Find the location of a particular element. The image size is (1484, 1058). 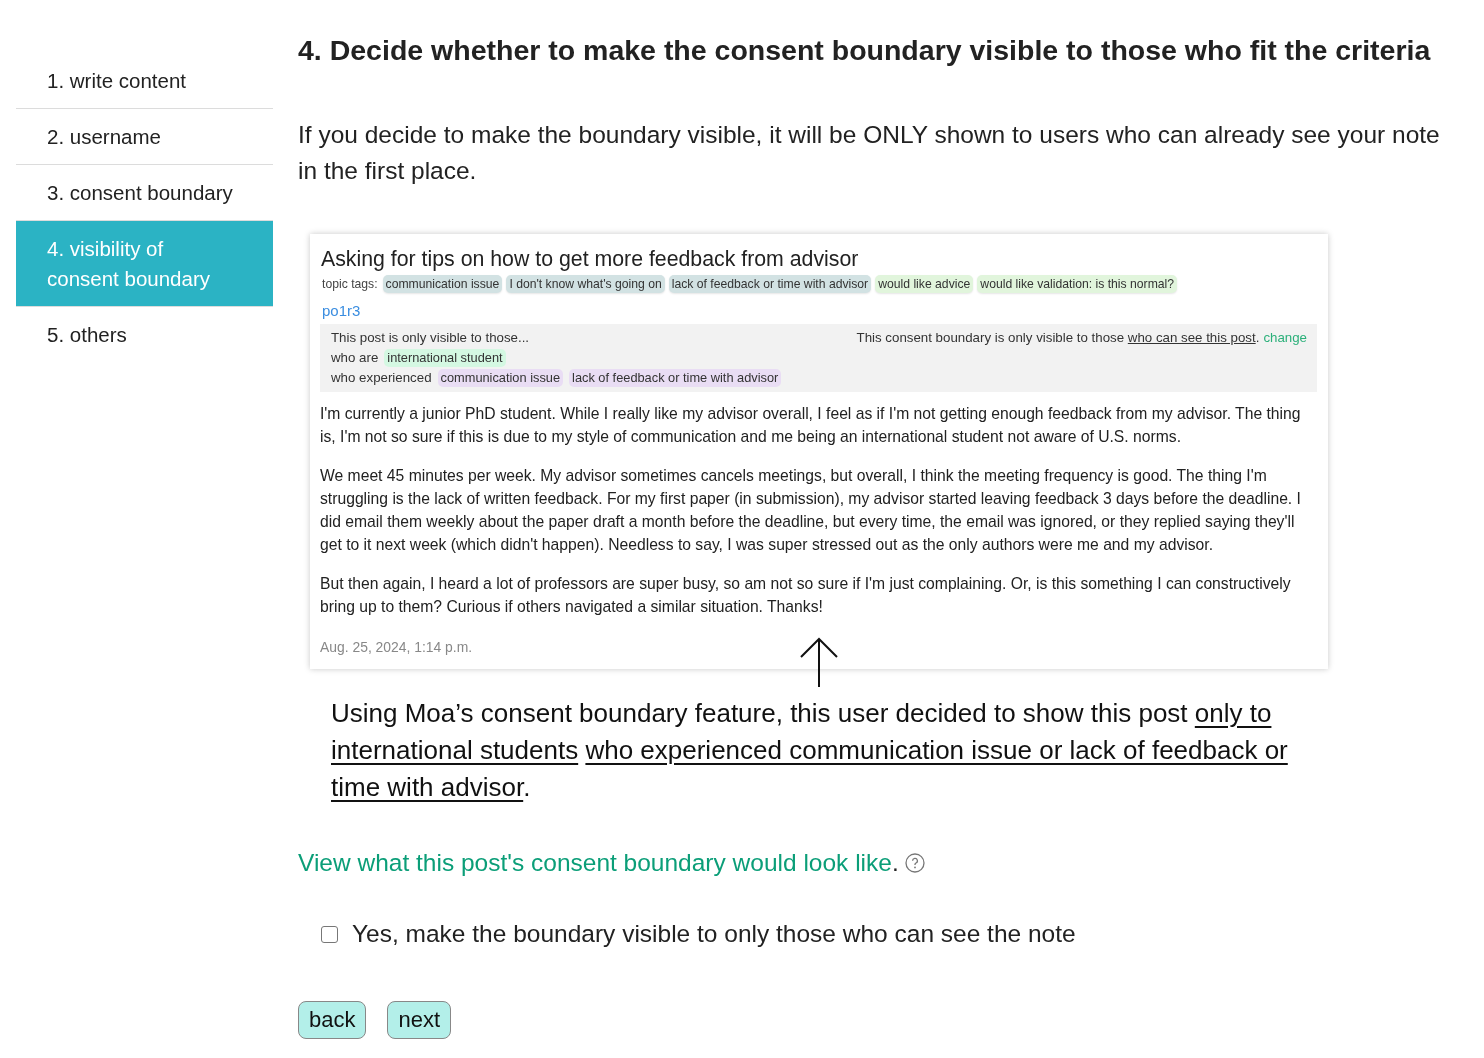

sidebar-item: 2. username is located at coordinates (144, 137).